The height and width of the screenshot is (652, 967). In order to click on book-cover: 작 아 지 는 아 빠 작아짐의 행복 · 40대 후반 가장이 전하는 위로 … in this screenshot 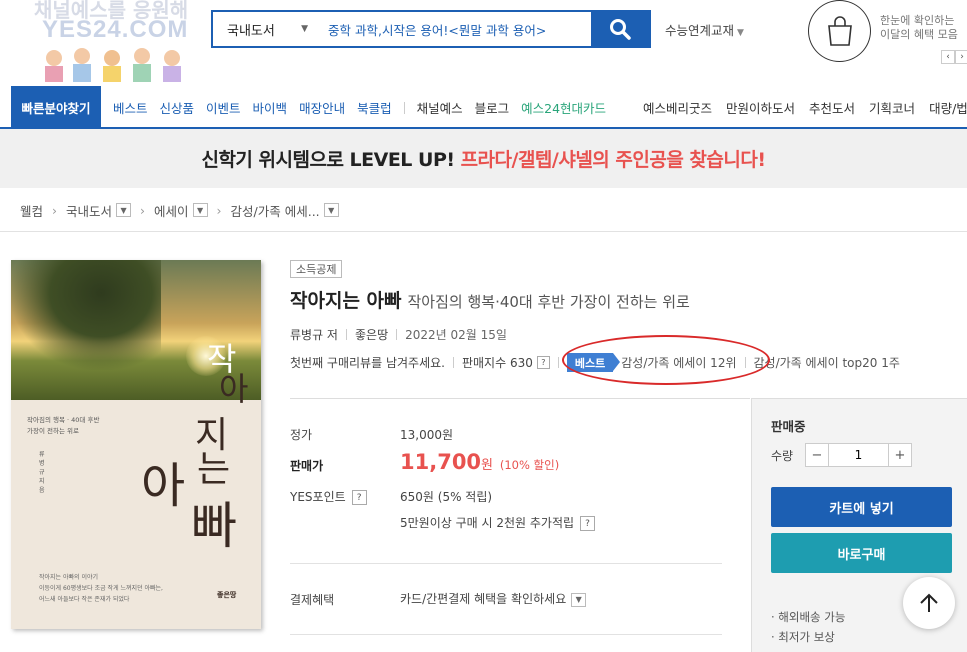, I will do `click(136, 444)`.